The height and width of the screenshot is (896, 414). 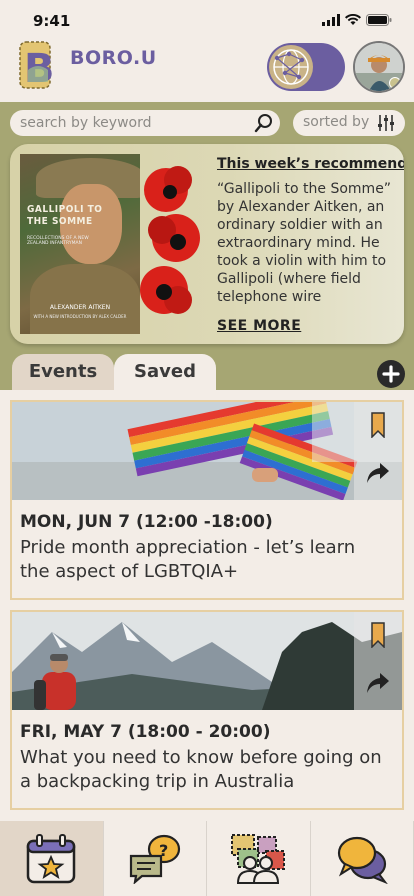 I want to click on search-input, so click(x=135, y=123).